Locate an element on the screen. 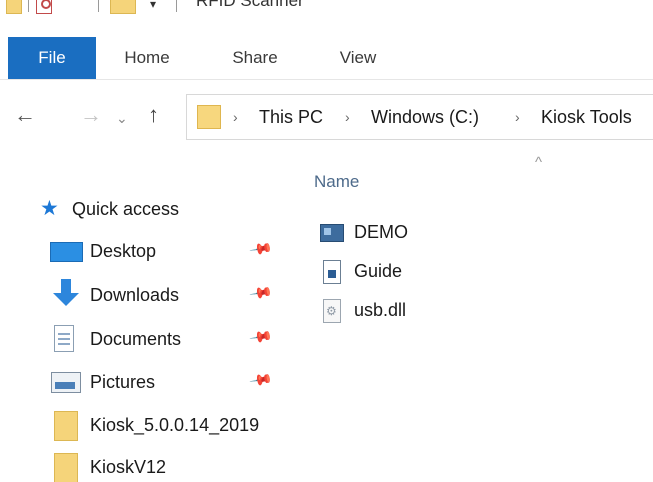 The height and width of the screenshot is (482, 653). breadcrumb-this-pc: This PC is located at coordinates (291, 117).